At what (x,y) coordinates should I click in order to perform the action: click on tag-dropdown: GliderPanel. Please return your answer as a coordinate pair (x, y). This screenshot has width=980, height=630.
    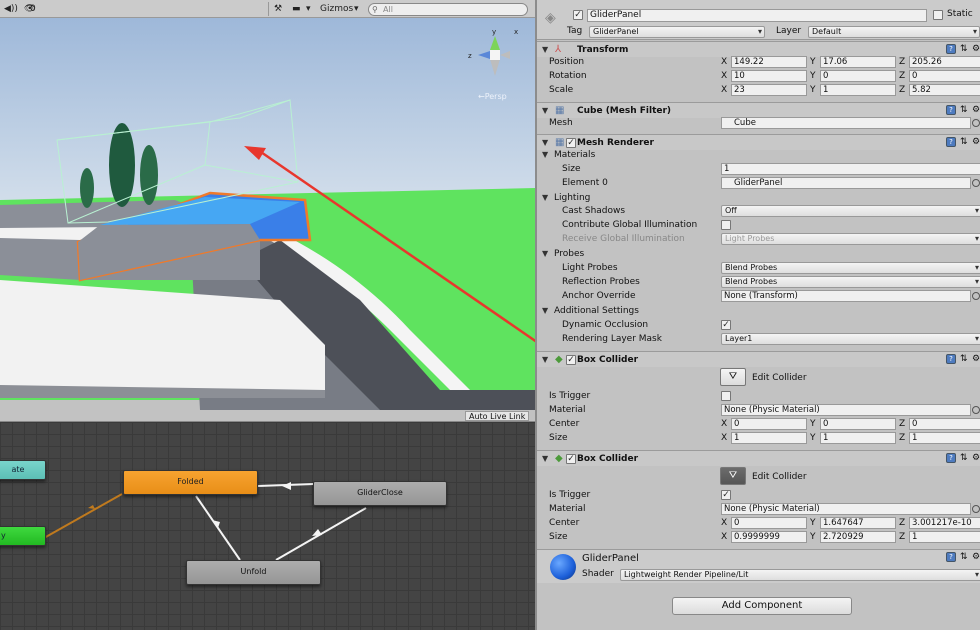
    Looking at the image, I should click on (677, 32).